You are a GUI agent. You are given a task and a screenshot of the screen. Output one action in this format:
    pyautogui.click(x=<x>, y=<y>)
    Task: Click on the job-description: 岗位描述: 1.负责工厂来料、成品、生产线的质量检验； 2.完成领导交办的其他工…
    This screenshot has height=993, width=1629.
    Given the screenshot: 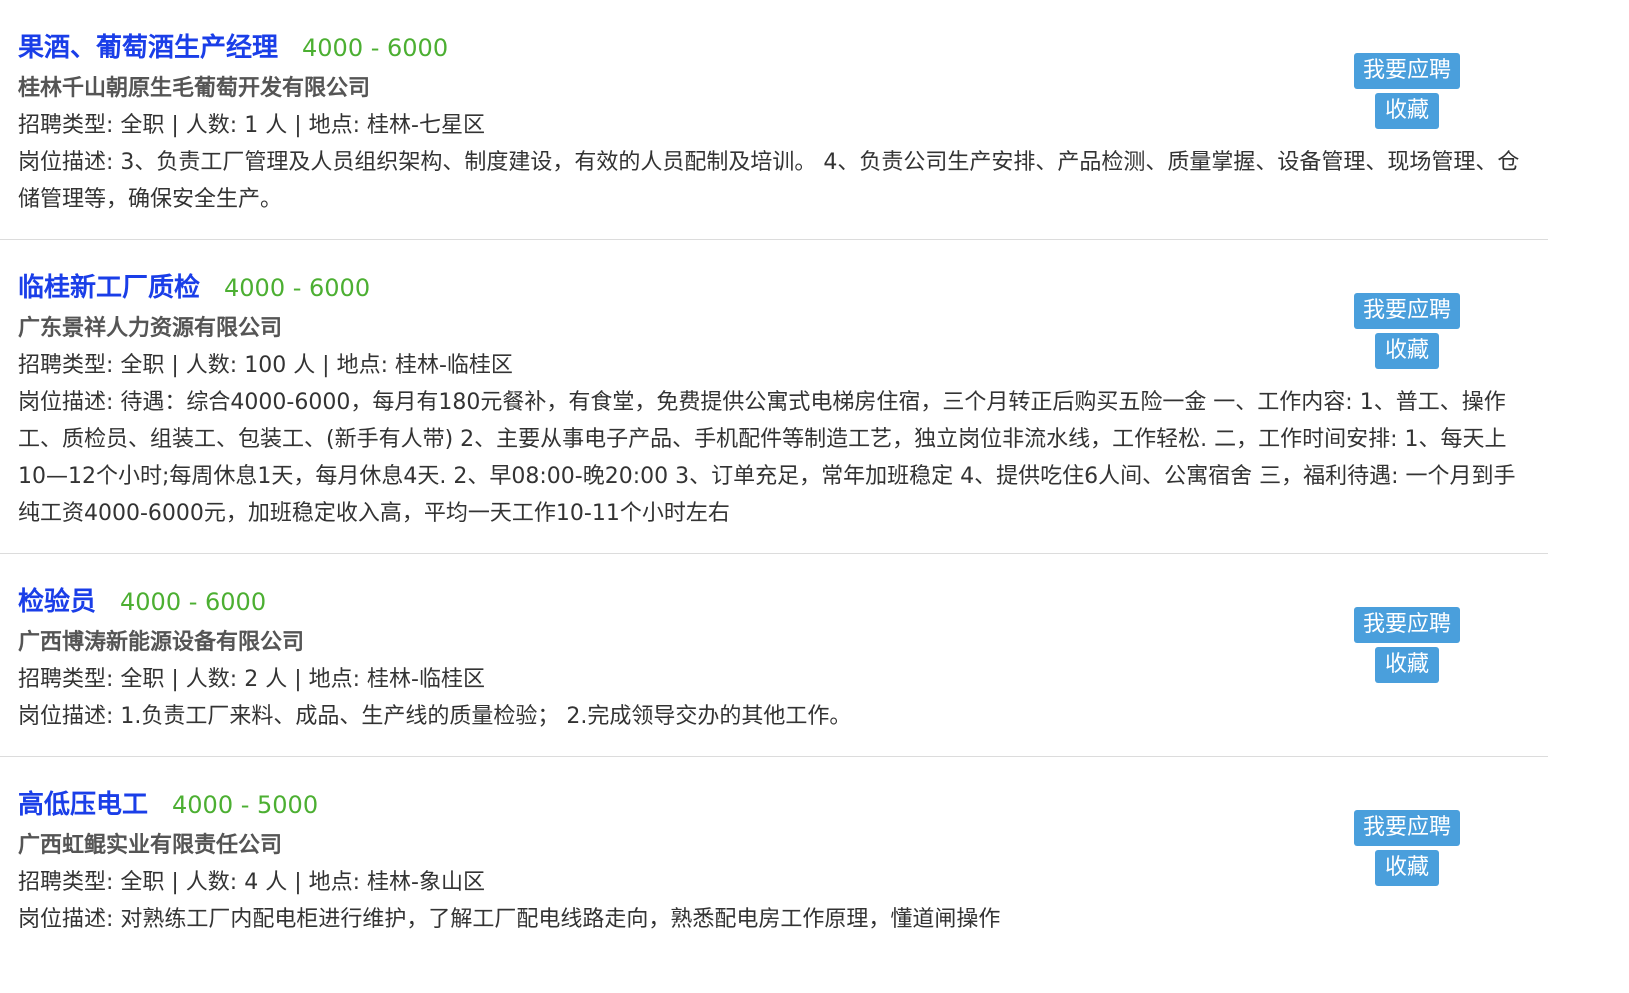 What is the action you would take?
    pyautogui.click(x=435, y=716)
    